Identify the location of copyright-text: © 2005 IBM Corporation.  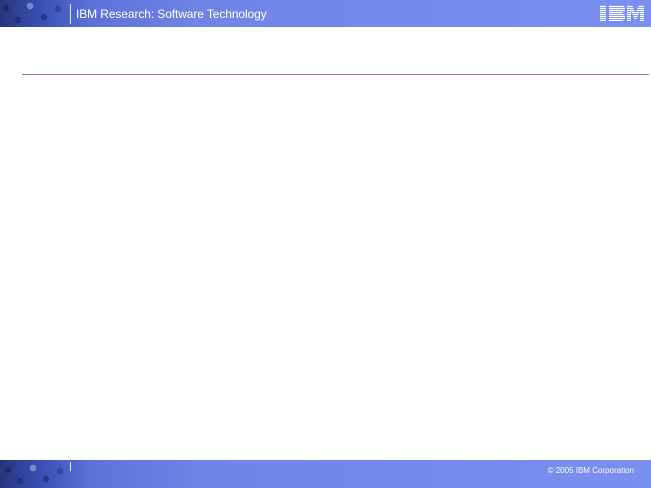
(590, 470).